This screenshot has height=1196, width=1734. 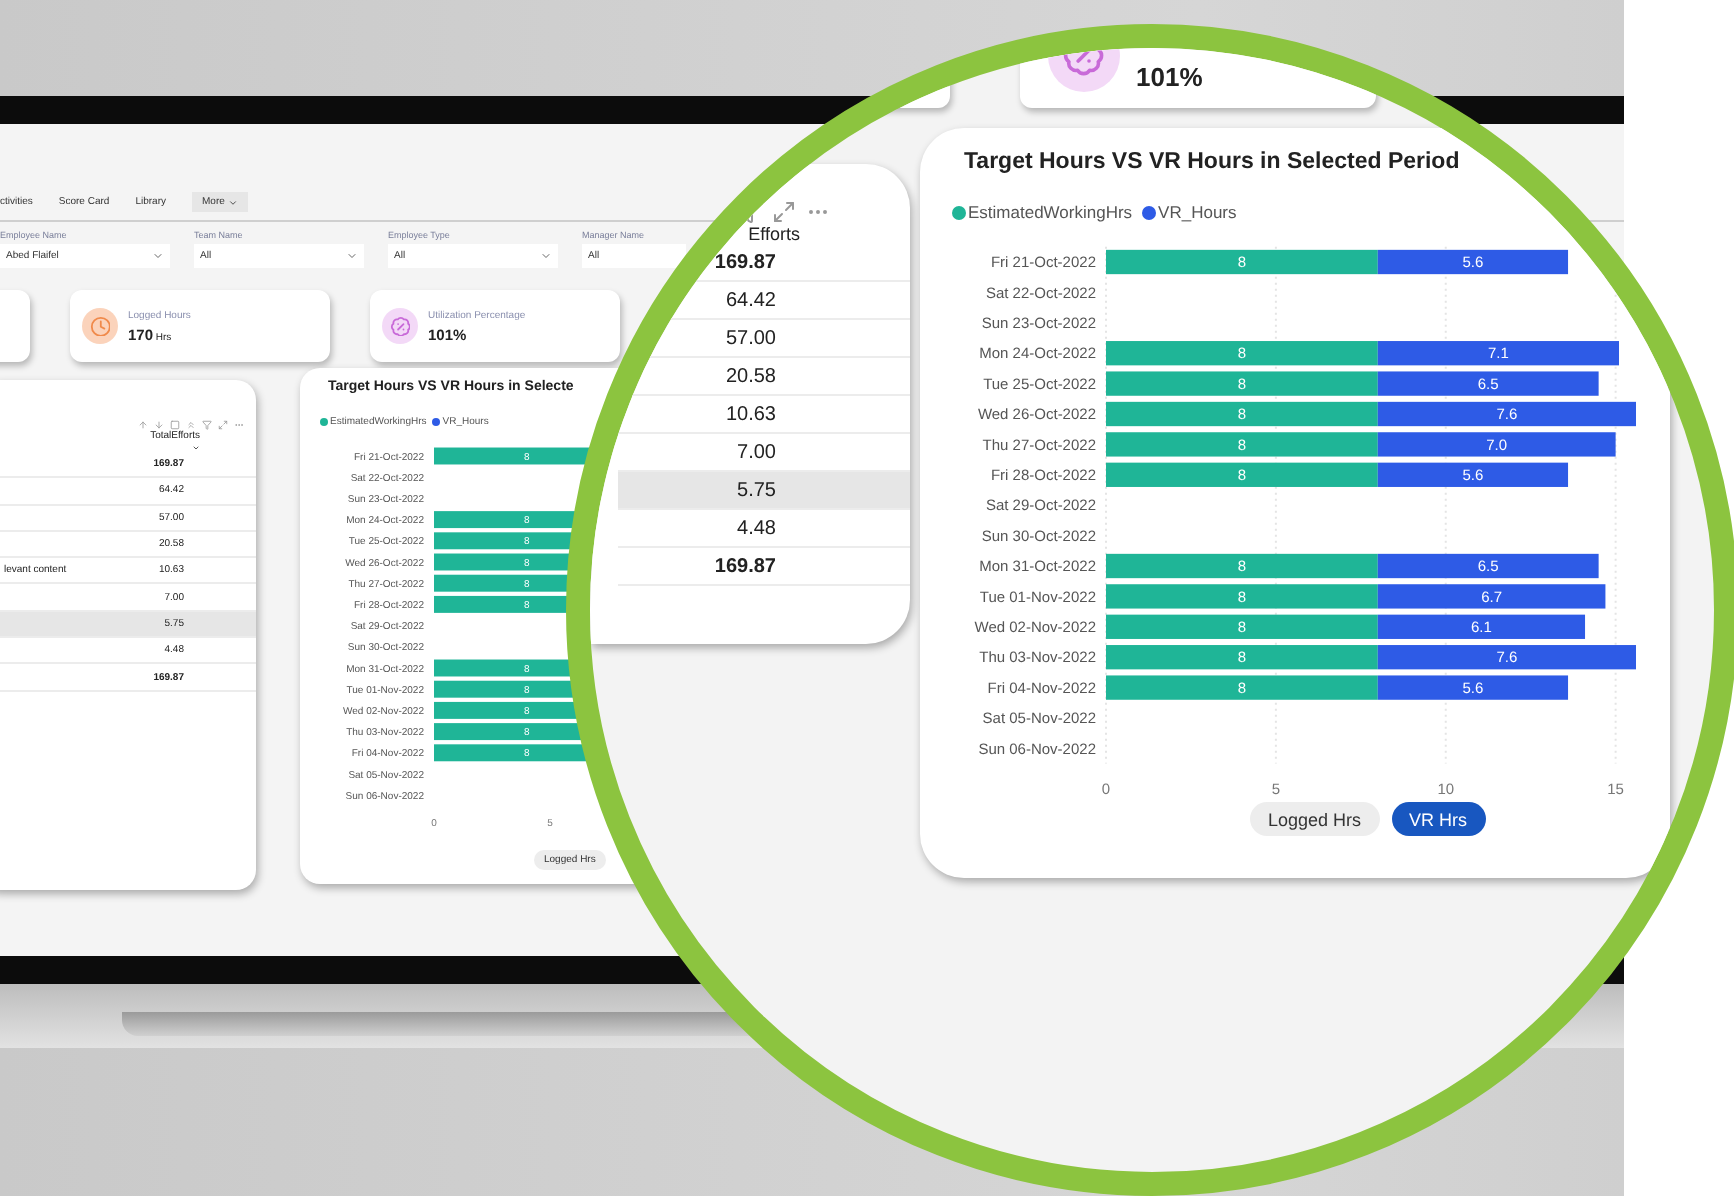 I want to click on table-row: 5.75, so click(x=764, y=491).